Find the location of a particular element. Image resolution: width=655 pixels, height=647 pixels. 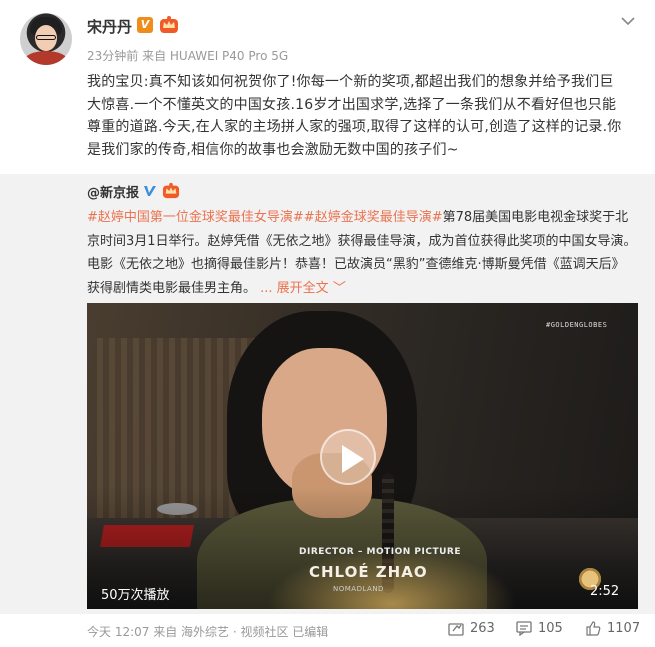

repost-button: 263 is located at coordinates (471, 628).